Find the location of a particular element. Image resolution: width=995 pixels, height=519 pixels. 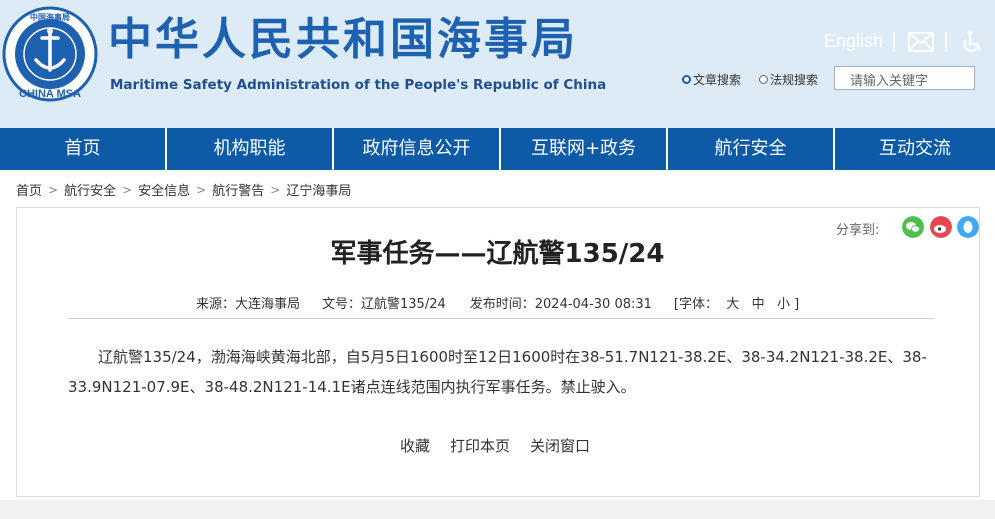

footer-strip is located at coordinates (497, 509).